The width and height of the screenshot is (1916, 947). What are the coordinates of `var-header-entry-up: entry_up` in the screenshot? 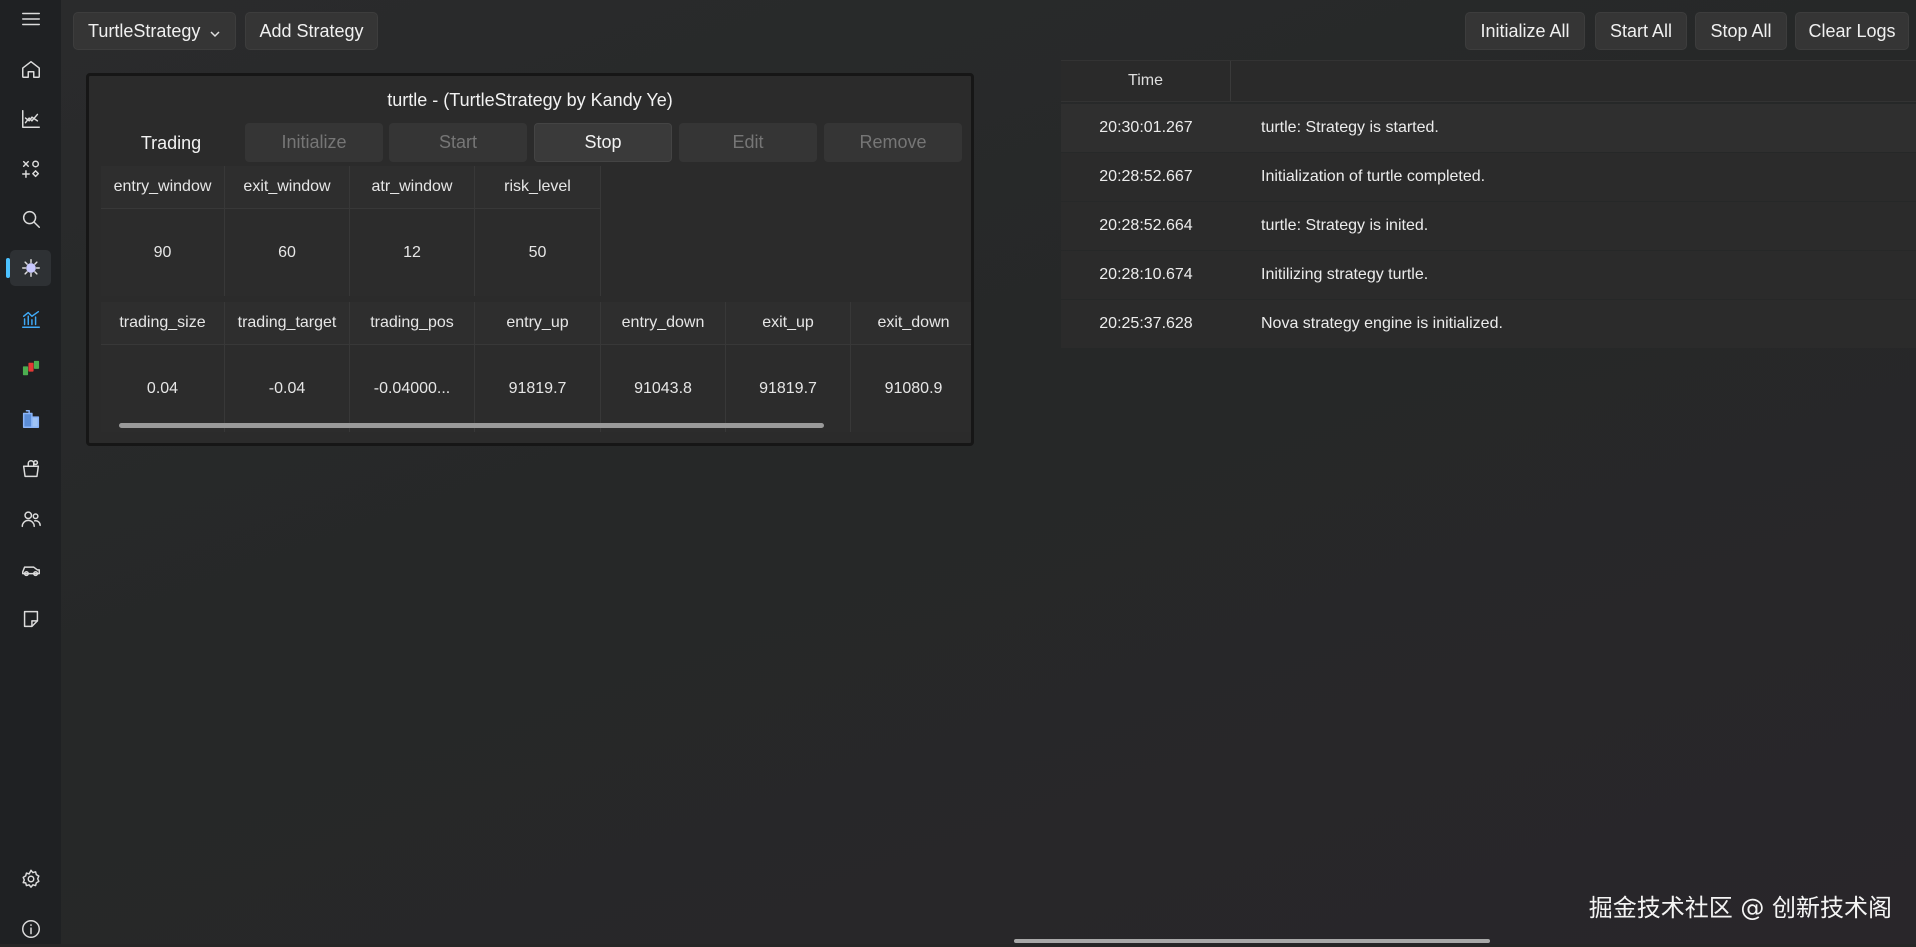 It's located at (538, 323).